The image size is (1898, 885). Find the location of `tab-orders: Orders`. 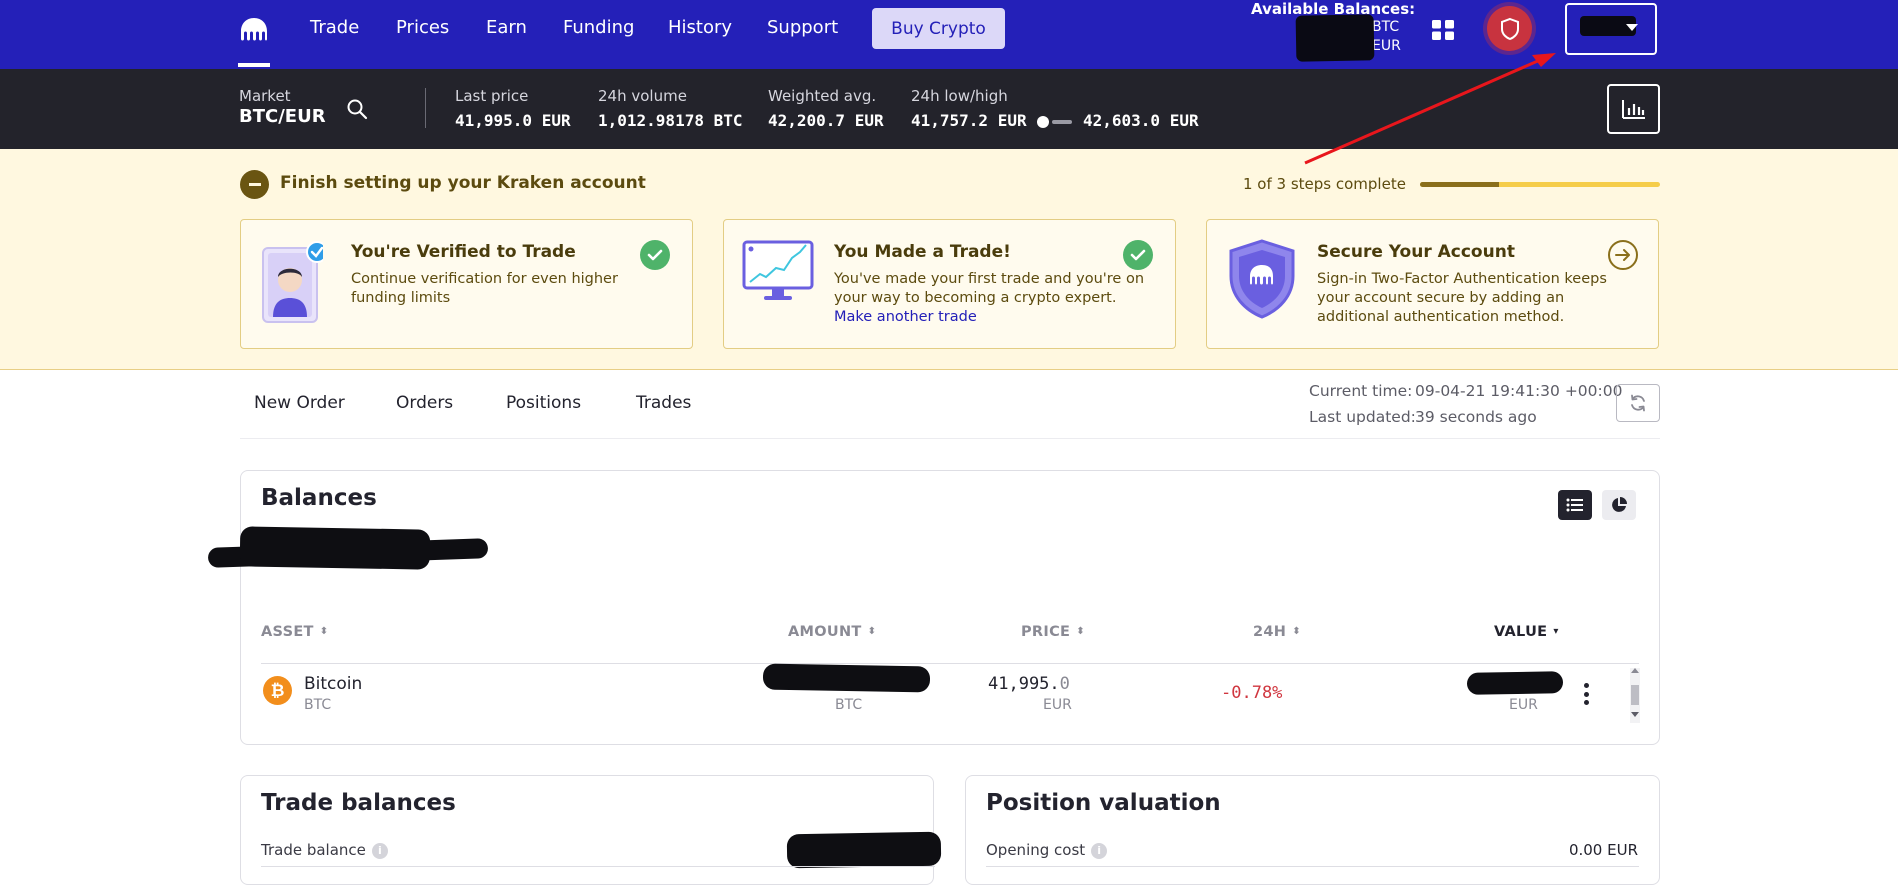

tab-orders: Orders is located at coordinates (424, 403).